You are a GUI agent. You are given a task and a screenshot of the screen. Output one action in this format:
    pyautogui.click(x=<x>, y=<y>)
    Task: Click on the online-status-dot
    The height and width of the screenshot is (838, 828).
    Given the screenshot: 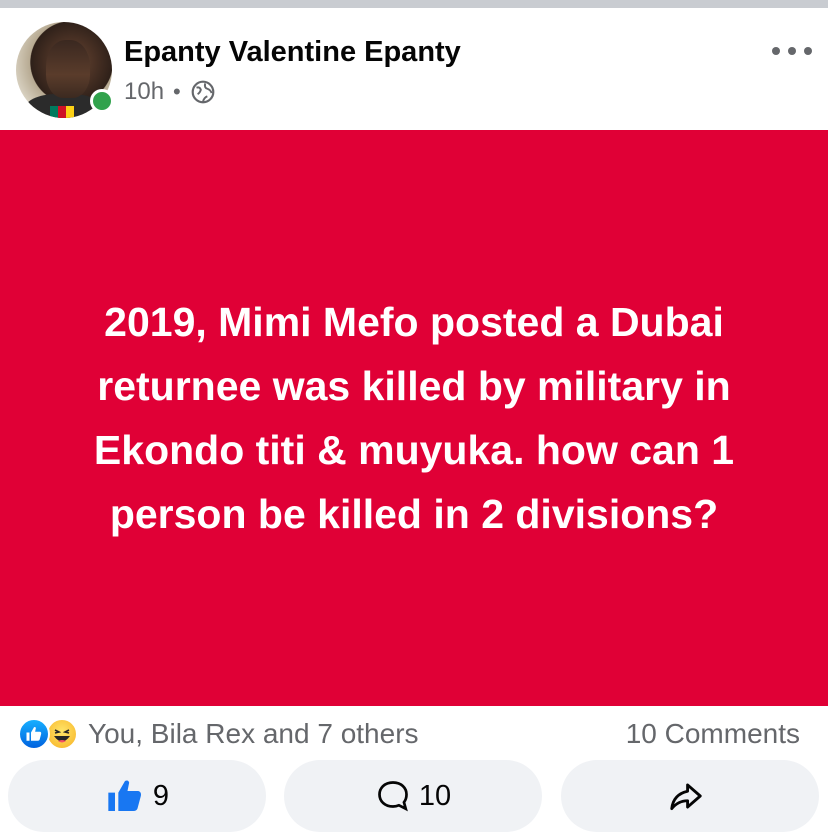 What is the action you would take?
    pyautogui.click(x=102, y=101)
    